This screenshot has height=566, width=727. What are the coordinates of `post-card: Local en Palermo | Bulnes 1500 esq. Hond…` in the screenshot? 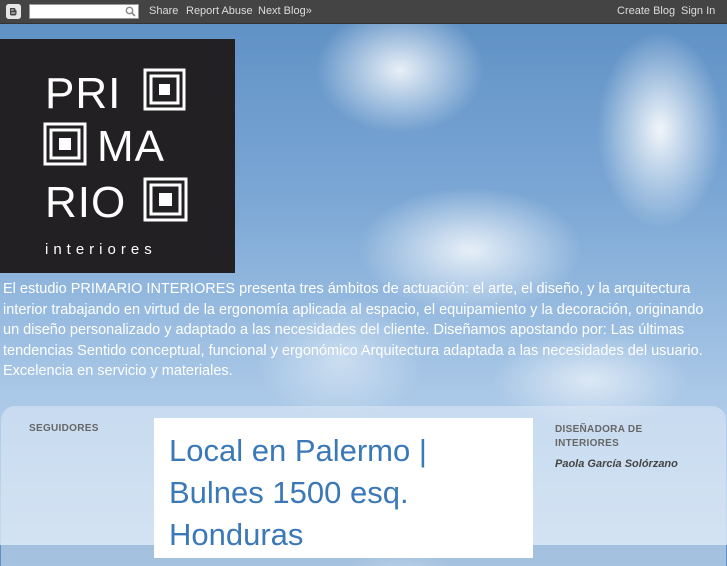 It's located at (343, 488).